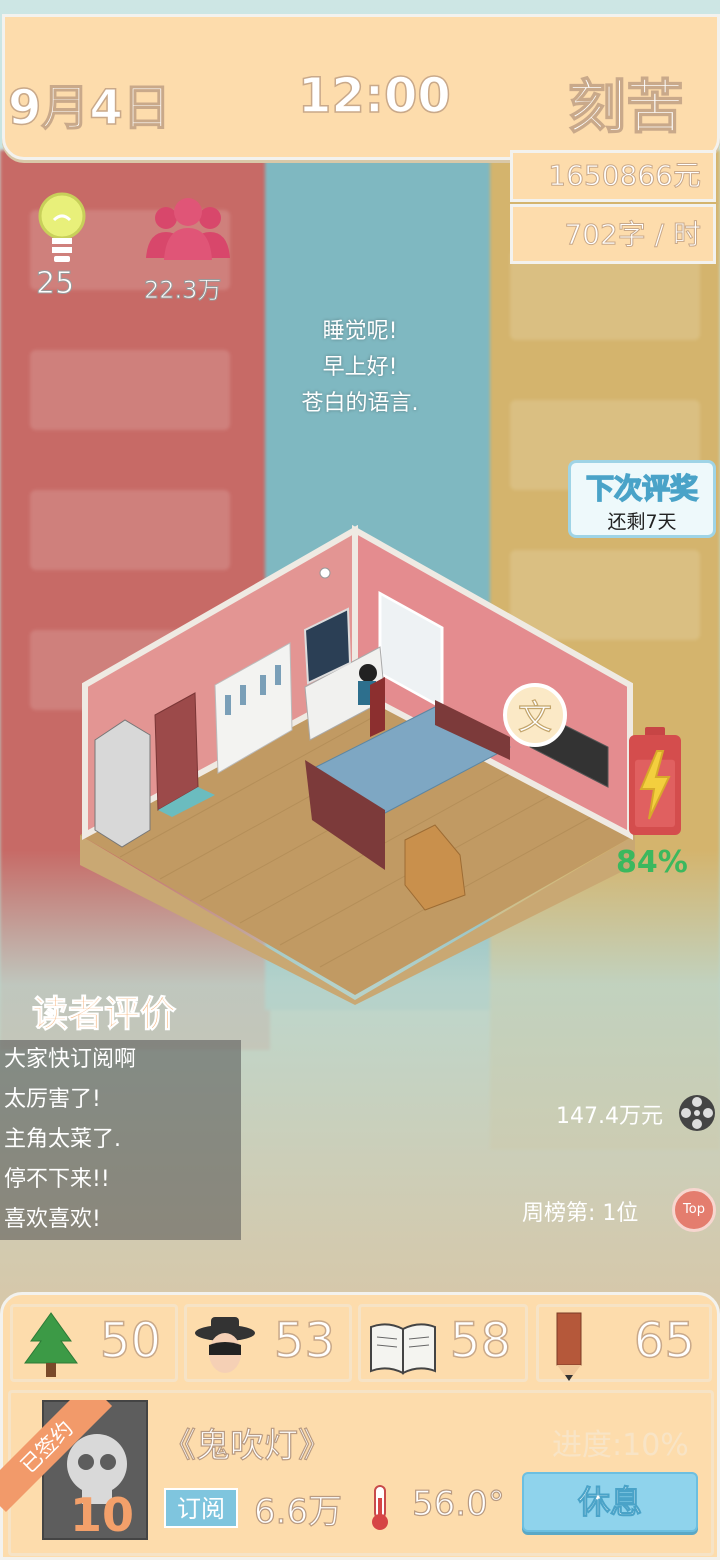 This screenshot has width=720, height=1560. I want to click on ideas-count: 25, so click(55, 284).